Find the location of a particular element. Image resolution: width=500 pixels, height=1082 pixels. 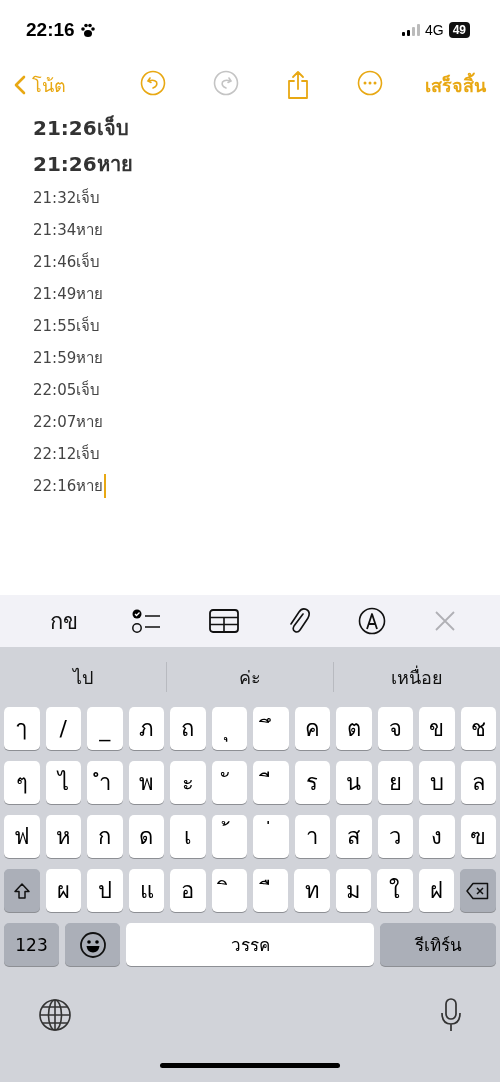

letter-key: ร is located at coordinates (312, 782).